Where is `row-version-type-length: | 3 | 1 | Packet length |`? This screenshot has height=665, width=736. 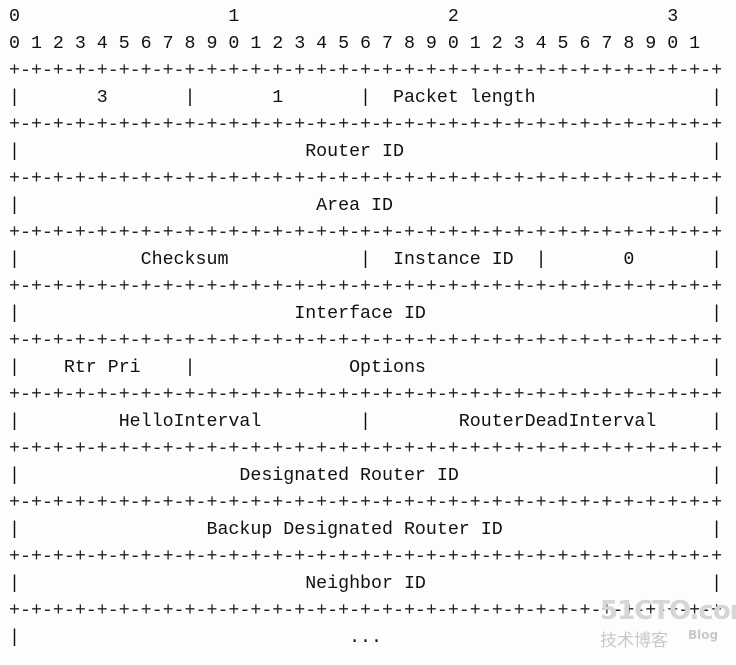 row-version-type-length: | 3 | 1 | Packet length | is located at coordinates (366, 98).